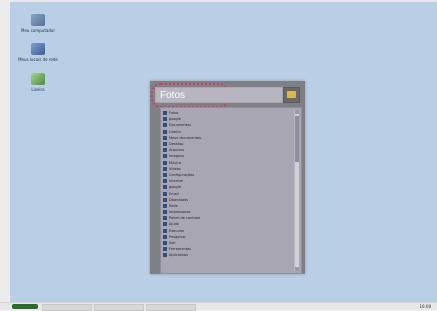 This screenshot has height=311, width=437. I want to click on result-label: Internet, so click(176, 181).